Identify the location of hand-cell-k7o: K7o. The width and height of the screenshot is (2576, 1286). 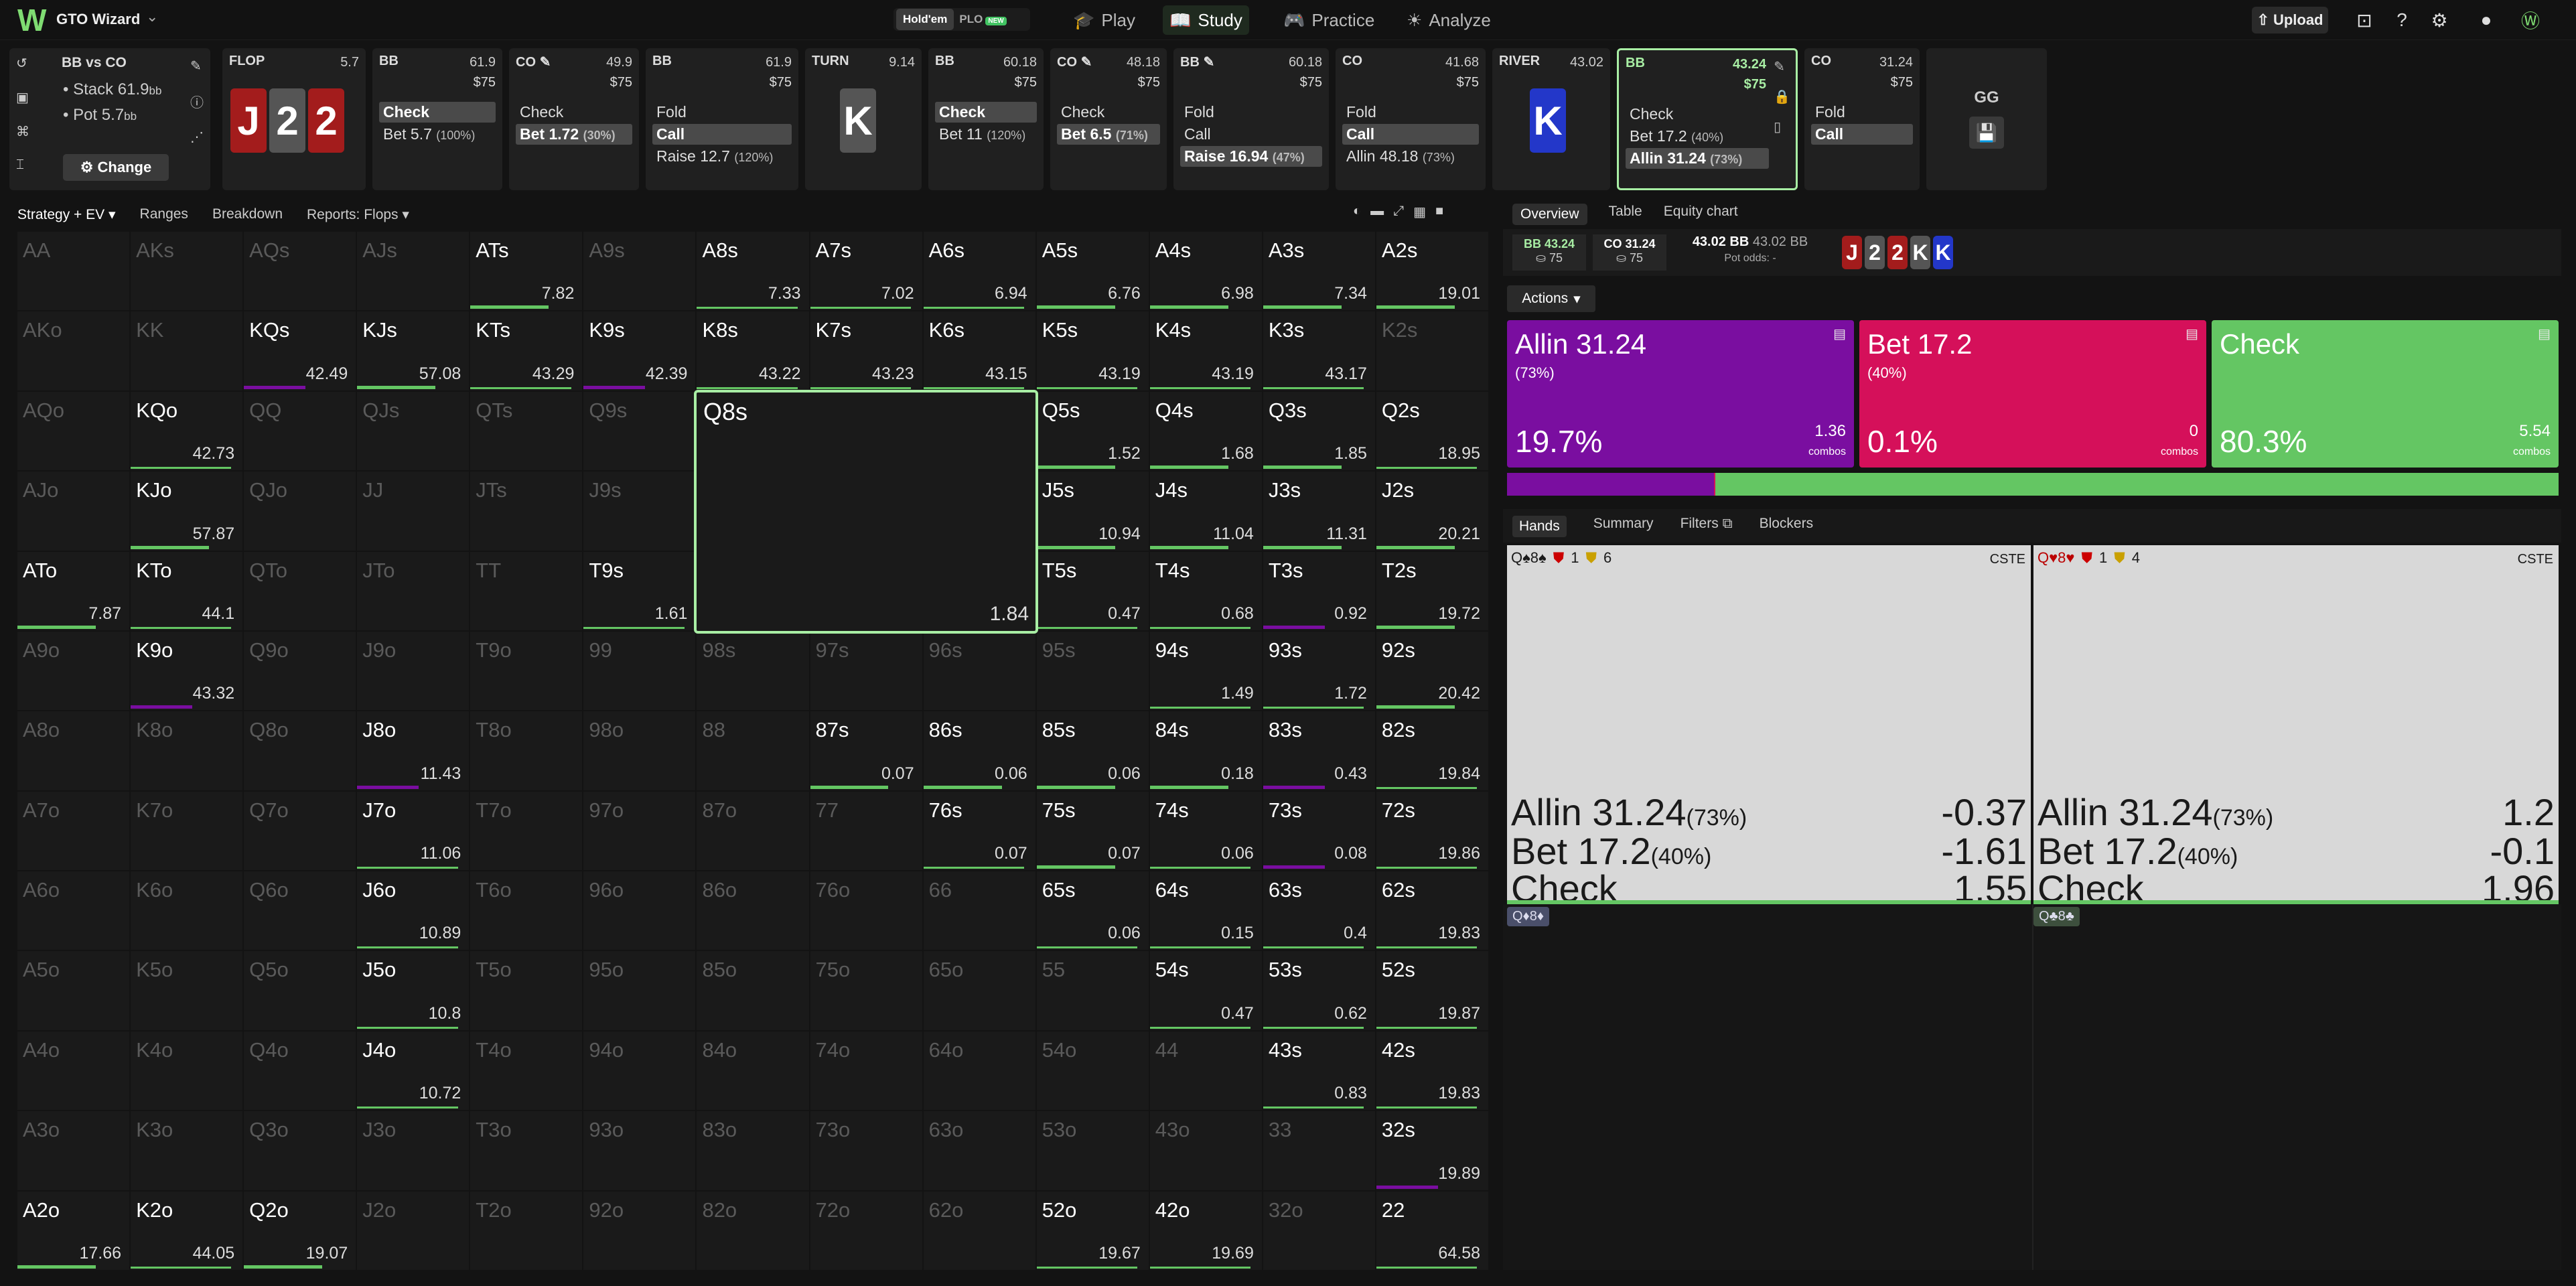
(187, 831).